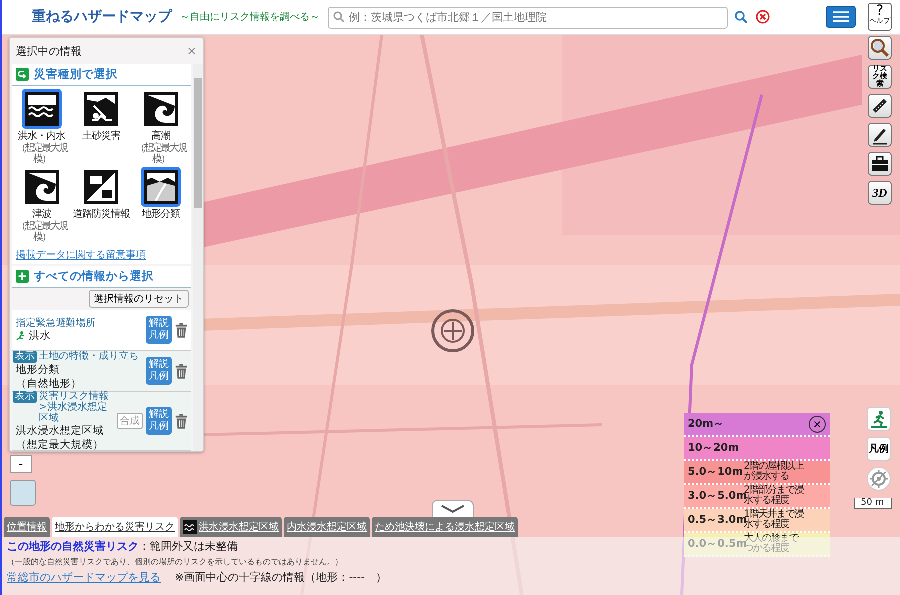 The image size is (900, 595). I want to click on plus-icon, so click(22, 276).